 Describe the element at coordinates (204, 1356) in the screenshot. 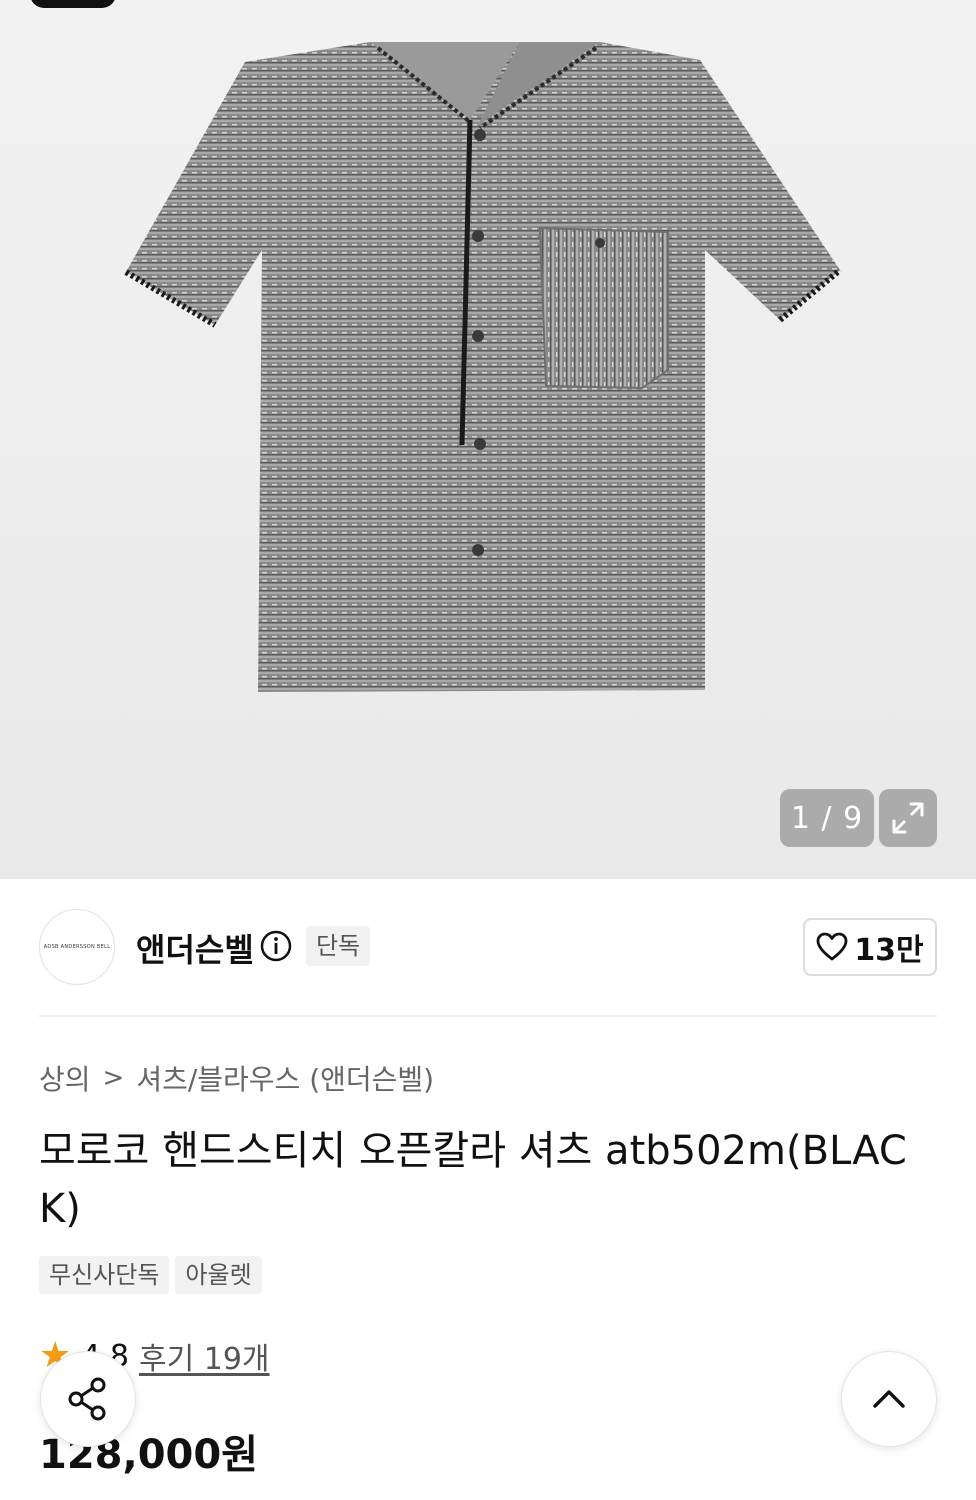

I see `reviews-link: 후기 19개` at that location.